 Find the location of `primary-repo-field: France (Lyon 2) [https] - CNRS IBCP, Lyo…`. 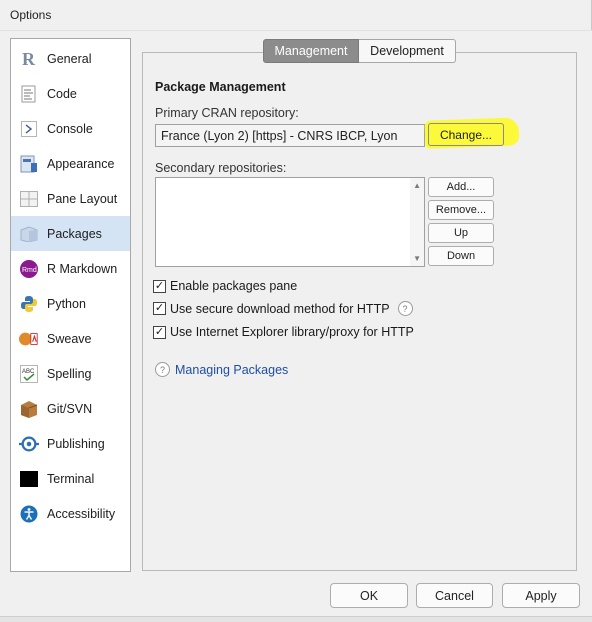

primary-repo-field: France (Lyon 2) [https] - CNRS IBCP, Lyo… is located at coordinates (290, 135).